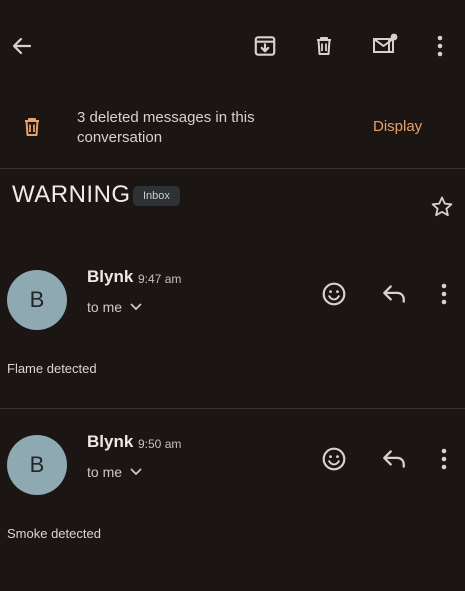  What do you see at coordinates (160, 279) in the screenshot?
I see `message-time: 9:47 am` at bounding box center [160, 279].